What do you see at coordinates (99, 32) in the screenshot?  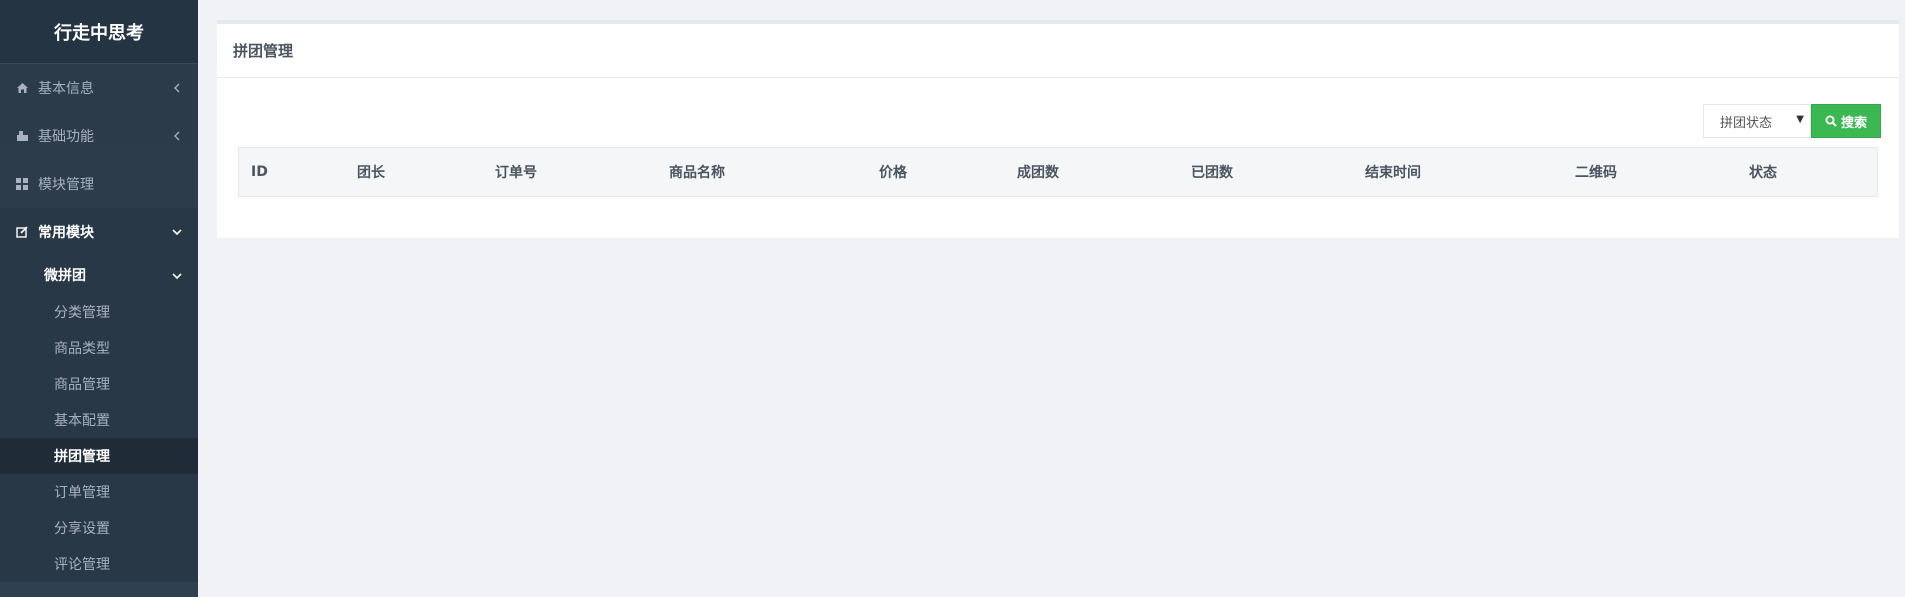 I see `brand-title: 行走中思考` at bounding box center [99, 32].